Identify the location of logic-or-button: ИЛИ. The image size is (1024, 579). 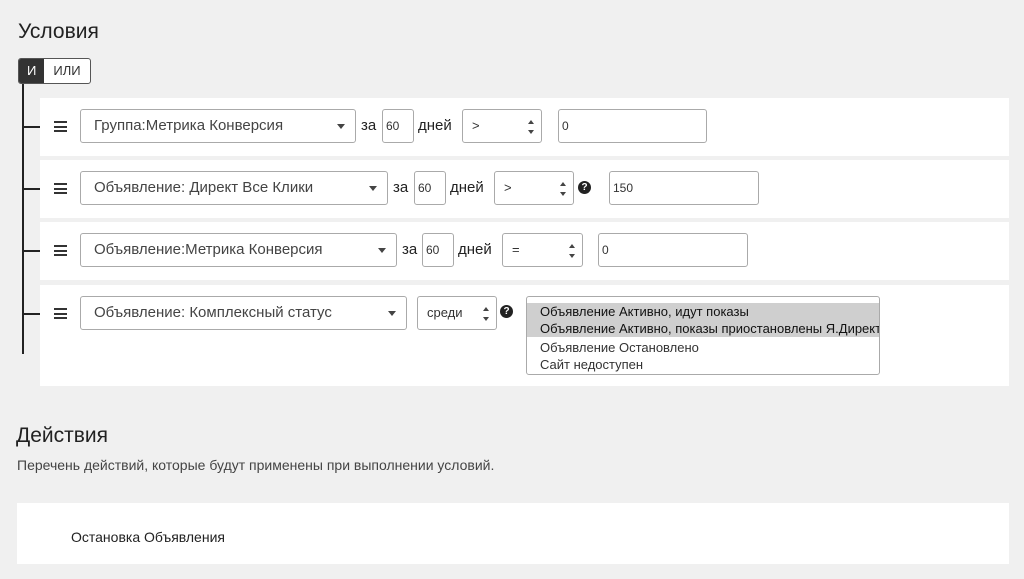
(66, 71).